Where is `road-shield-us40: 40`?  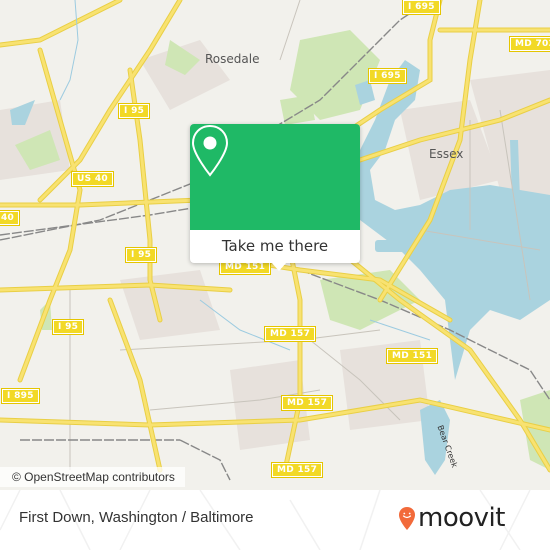 road-shield-us40: 40 is located at coordinates (10, 218).